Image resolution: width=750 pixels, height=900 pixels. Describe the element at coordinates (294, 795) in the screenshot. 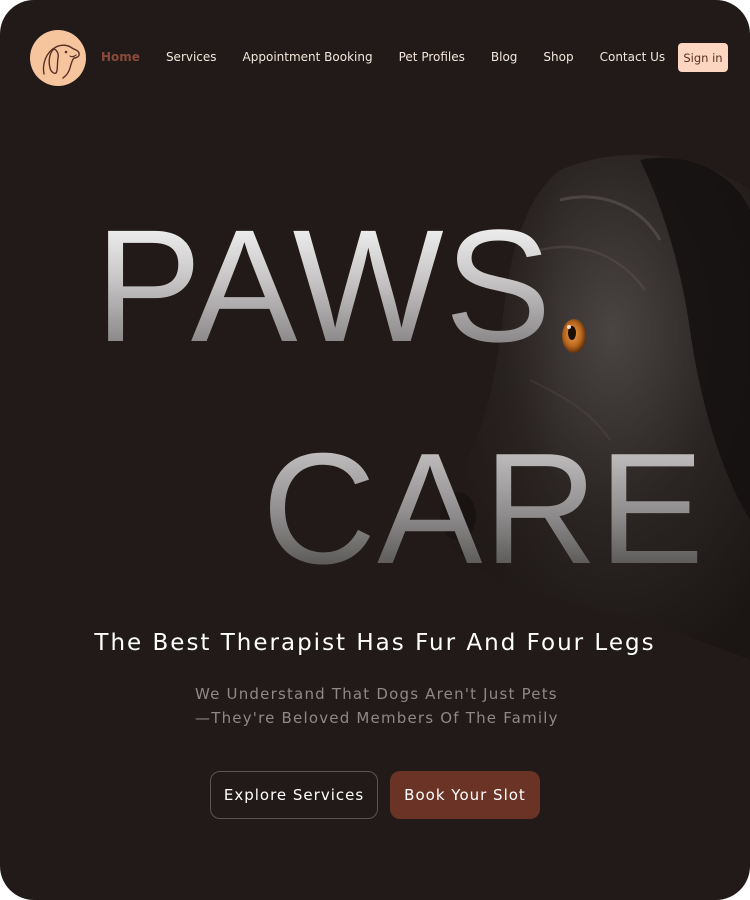

I see `explore-services-button: Explore Services` at that location.